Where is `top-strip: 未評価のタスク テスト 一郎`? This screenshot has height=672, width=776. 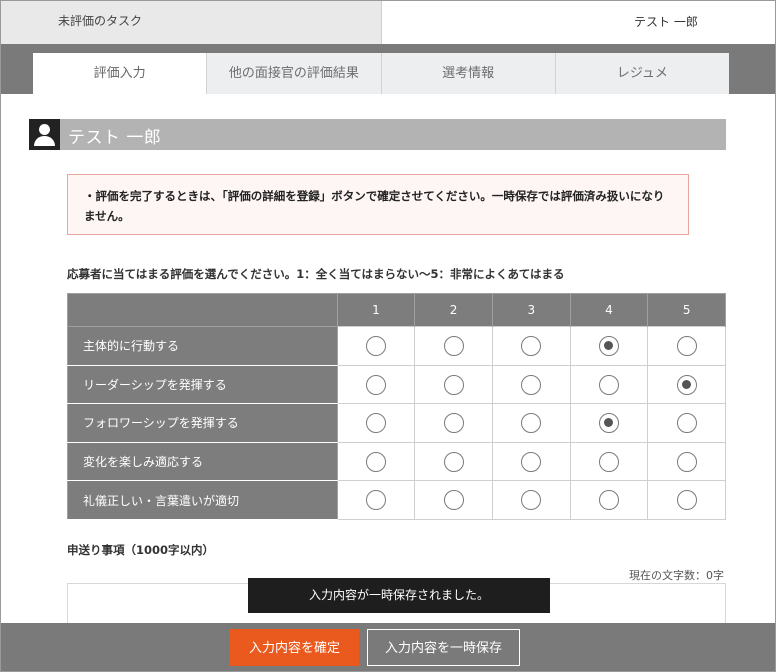 top-strip: 未評価のタスク テスト 一郎 is located at coordinates (388, 22).